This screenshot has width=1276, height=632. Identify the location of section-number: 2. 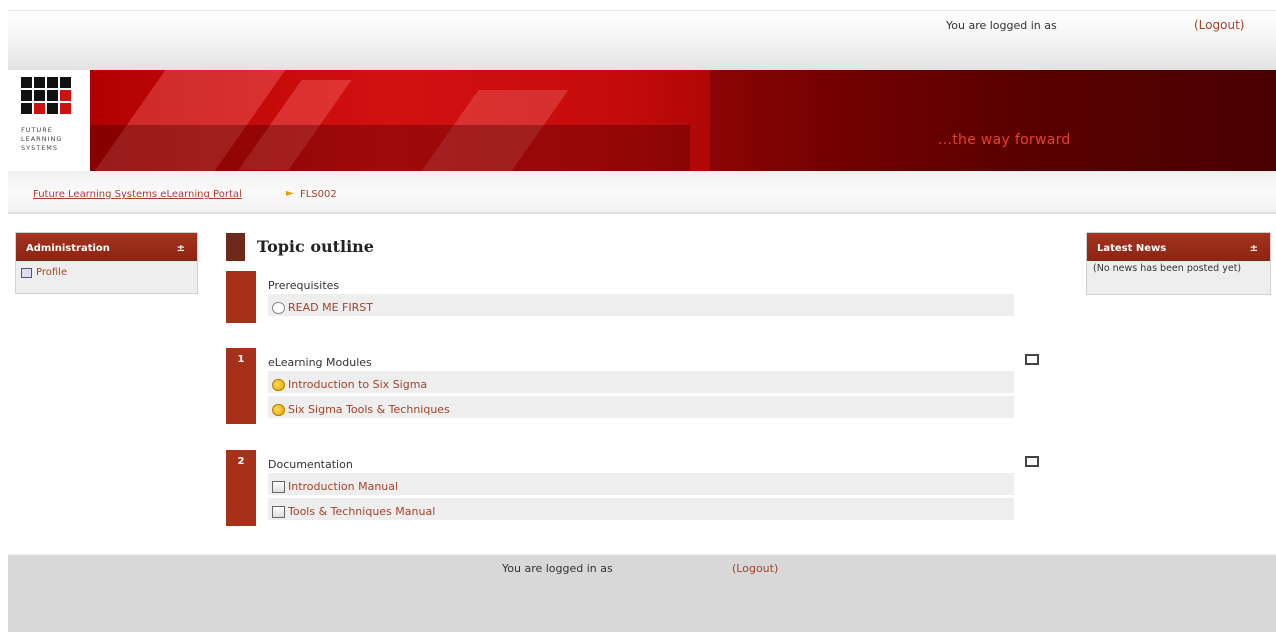
(241, 488).